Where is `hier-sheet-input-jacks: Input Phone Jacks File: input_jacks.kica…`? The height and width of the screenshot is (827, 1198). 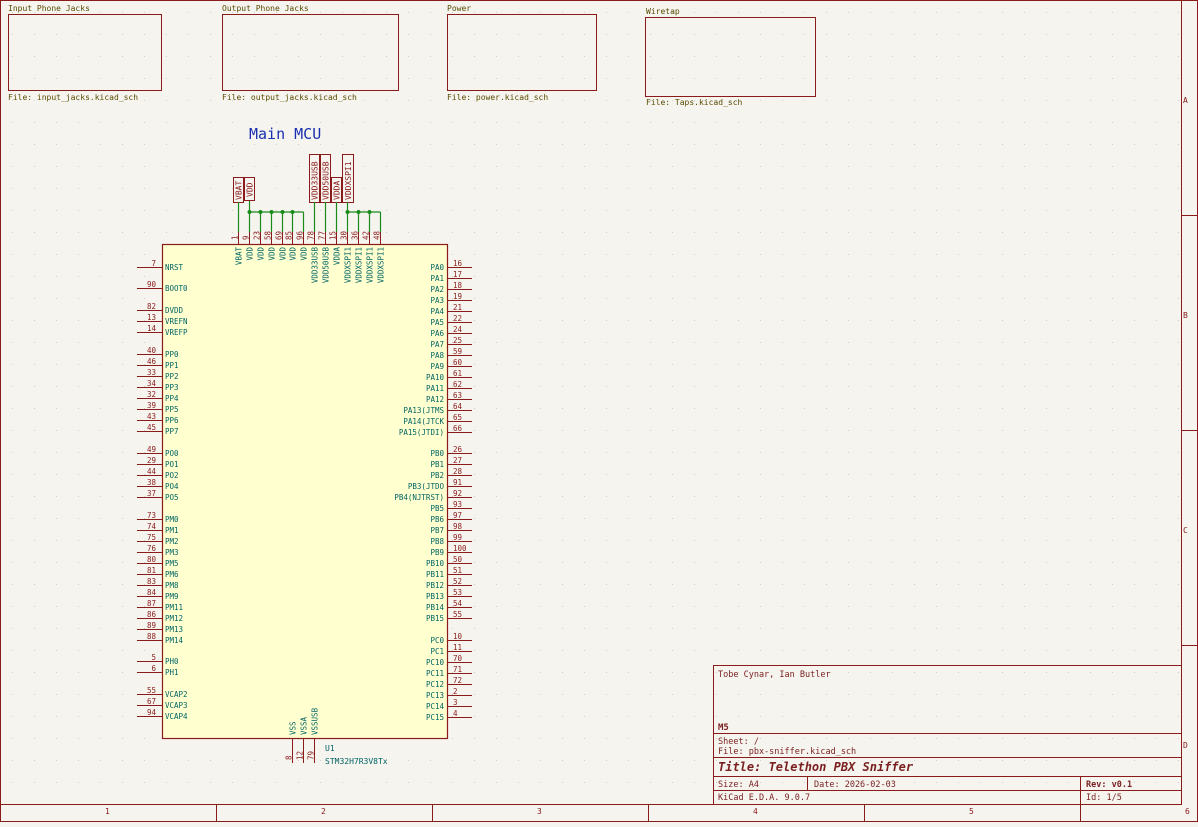
hier-sheet-input-jacks: Input Phone Jacks File: input_jacks.kica… is located at coordinates (85, 53).